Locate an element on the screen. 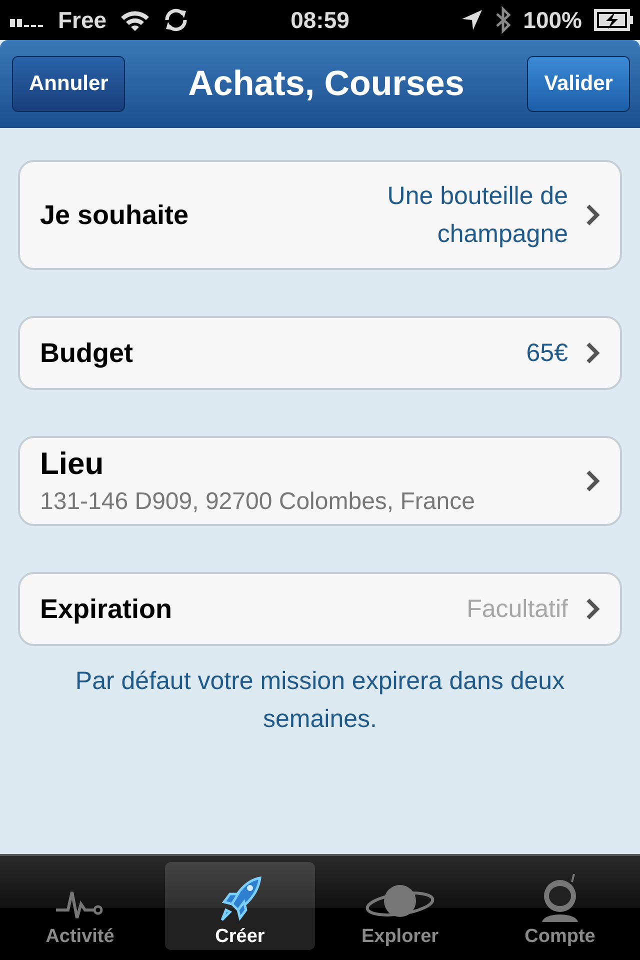  form-row: Lieu 131-146 D909, 92700 Colombes, France is located at coordinates (320, 481).